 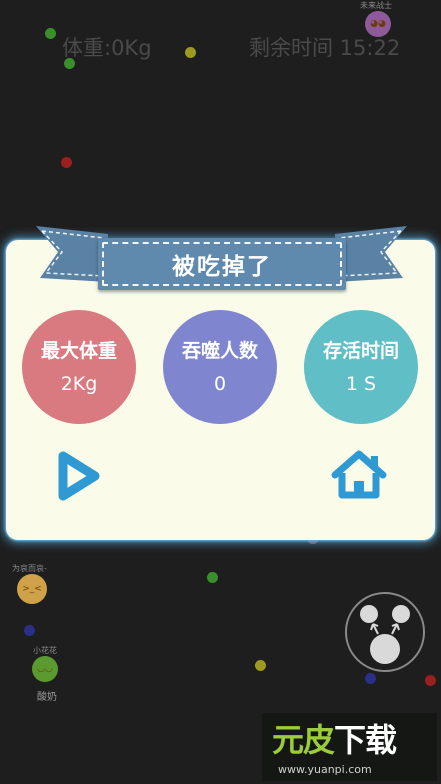 What do you see at coordinates (107, 48) in the screenshot?
I see `weight-display: 体重:0Kg` at bounding box center [107, 48].